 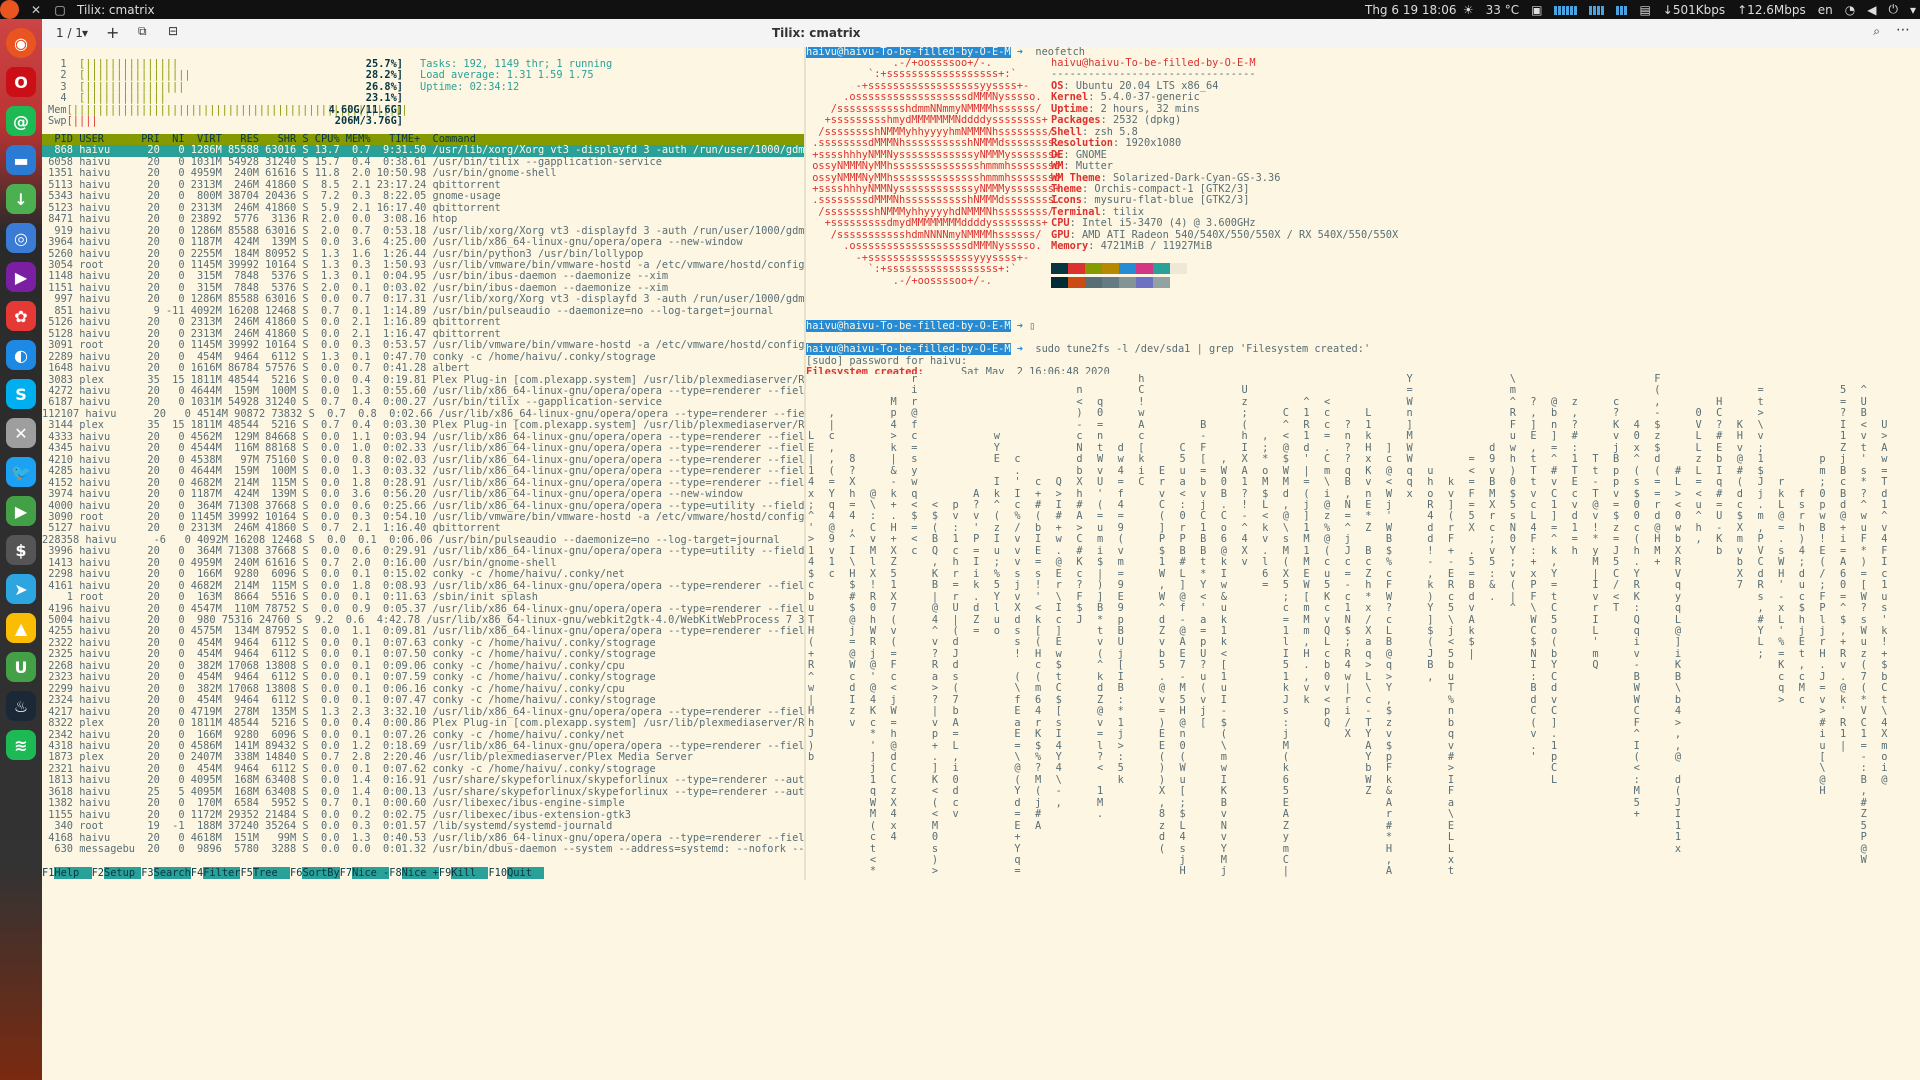 What do you see at coordinates (21, 433) in the screenshot?
I see `tools-icon: ✕` at bounding box center [21, 433].